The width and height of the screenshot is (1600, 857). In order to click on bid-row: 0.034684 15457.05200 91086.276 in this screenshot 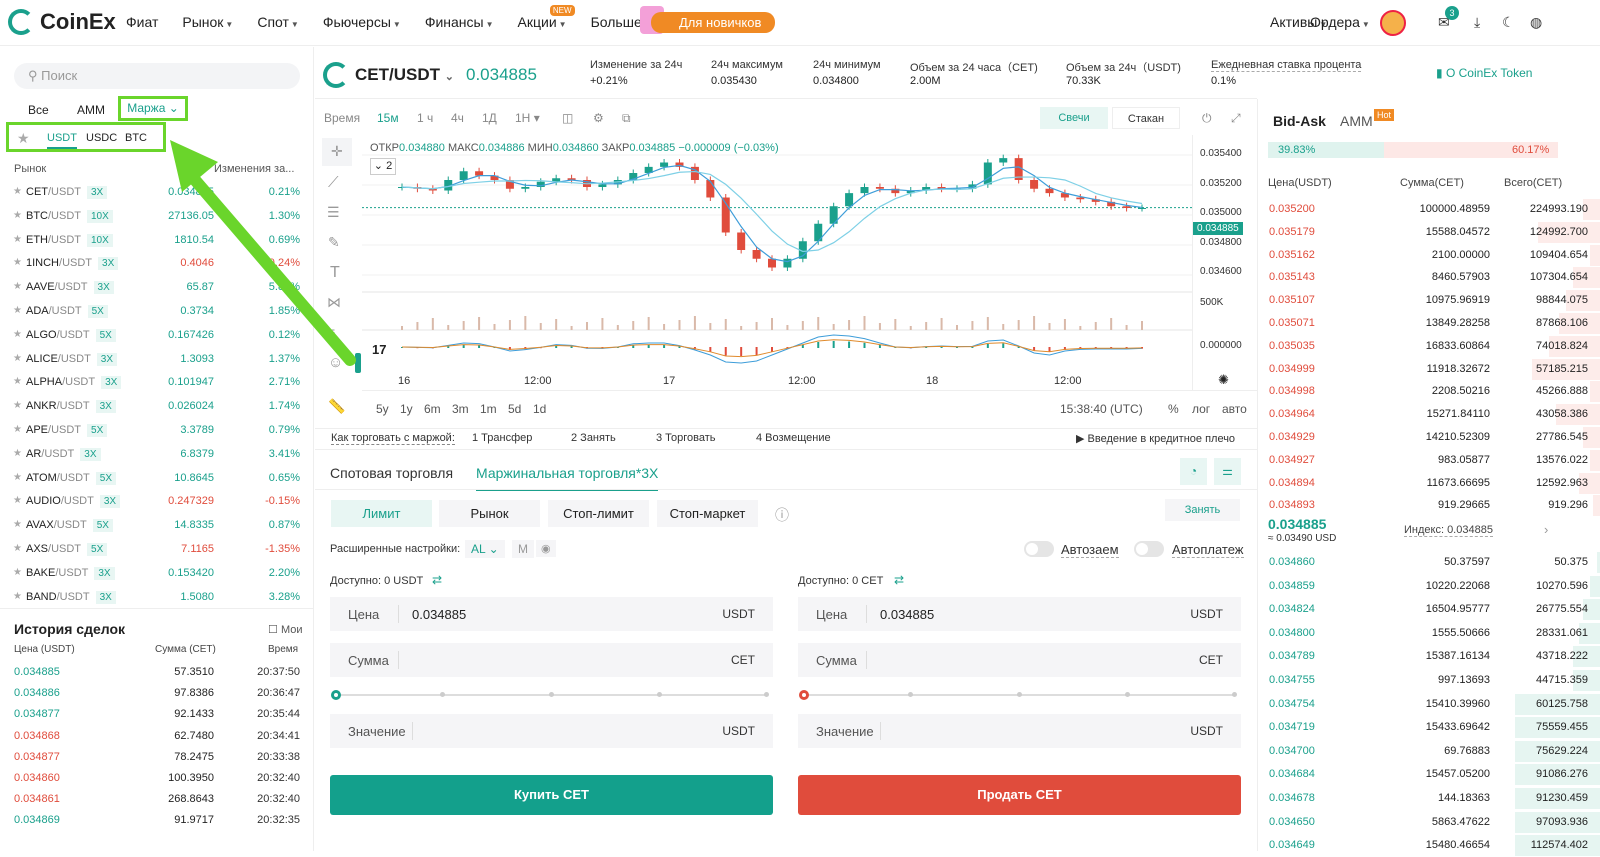, I will do `click(1429, 774)`.